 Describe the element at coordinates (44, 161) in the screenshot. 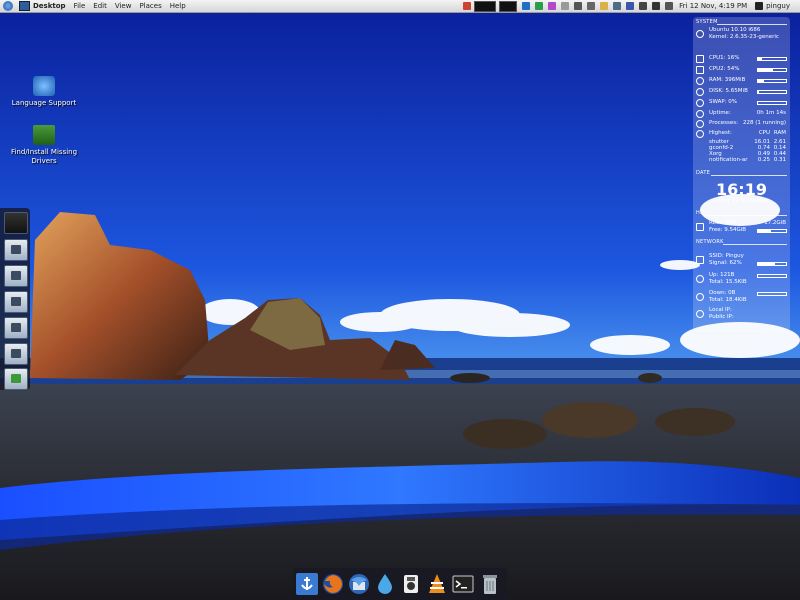

I see `desktop-icon-label: Drivers` at that location.